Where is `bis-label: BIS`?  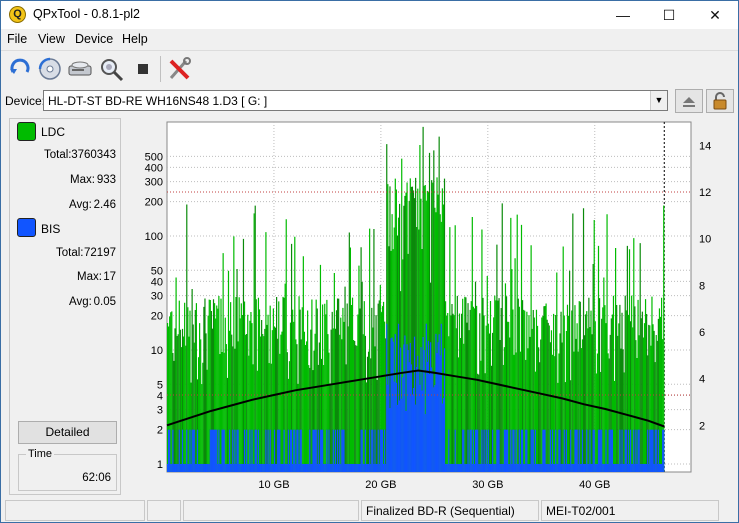
bis-label: BIS is located at coordinates (51, 229).